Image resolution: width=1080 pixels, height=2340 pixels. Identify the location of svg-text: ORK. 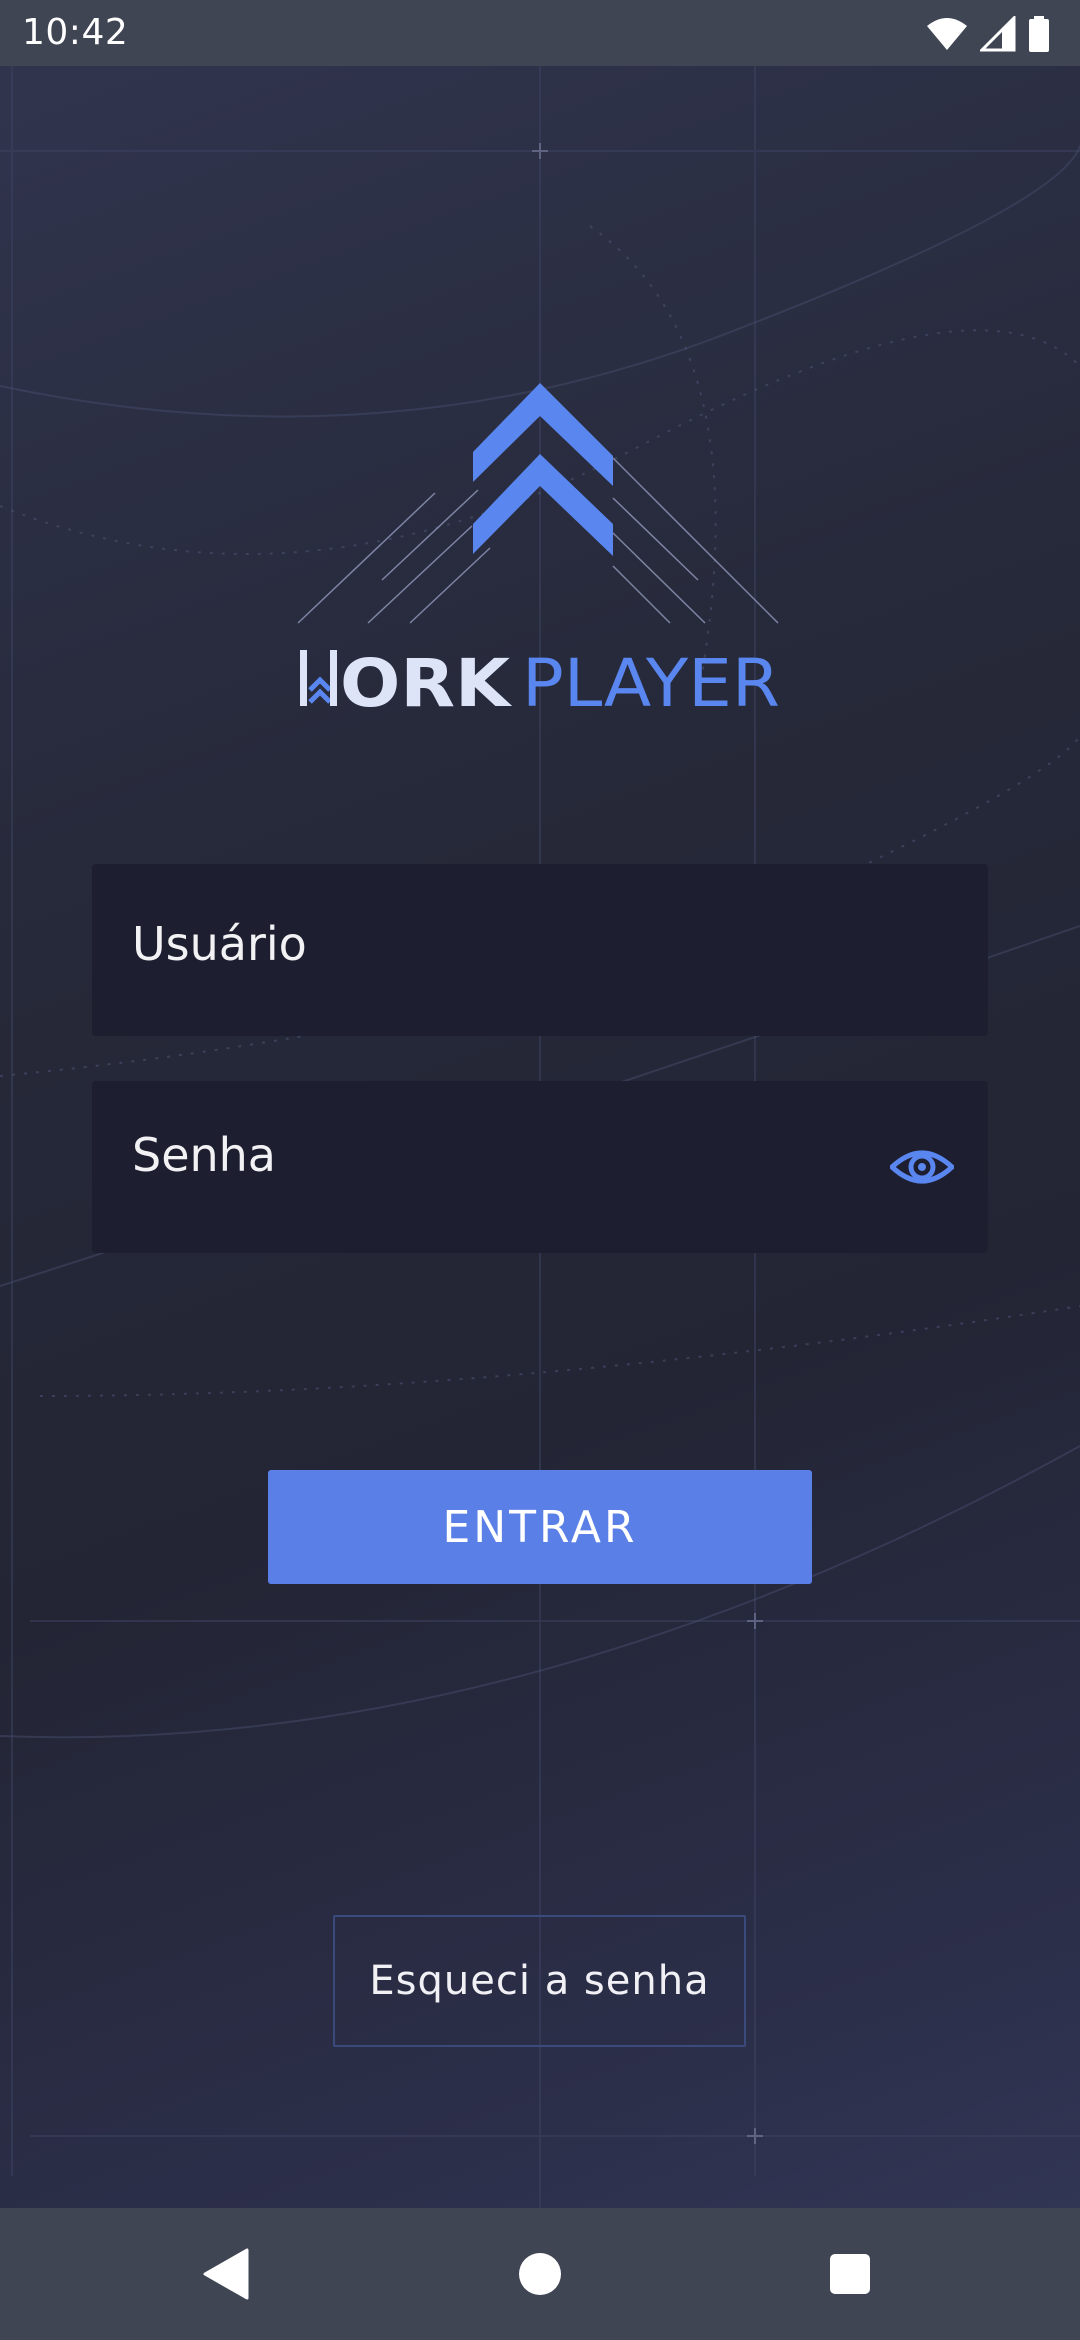
(426, 681).